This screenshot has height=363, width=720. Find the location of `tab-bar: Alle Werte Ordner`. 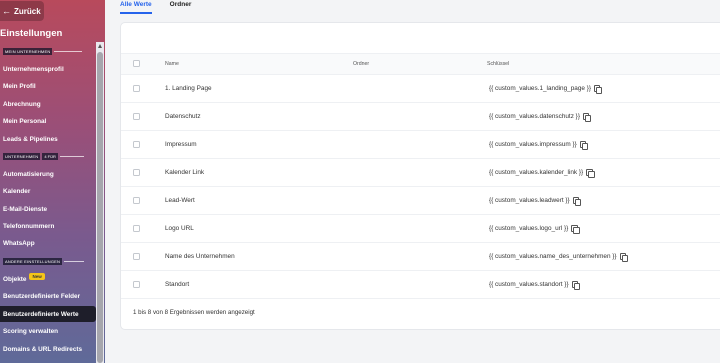

tab-bar: Alle Werte Ordner is located at coordinates (155, 8).